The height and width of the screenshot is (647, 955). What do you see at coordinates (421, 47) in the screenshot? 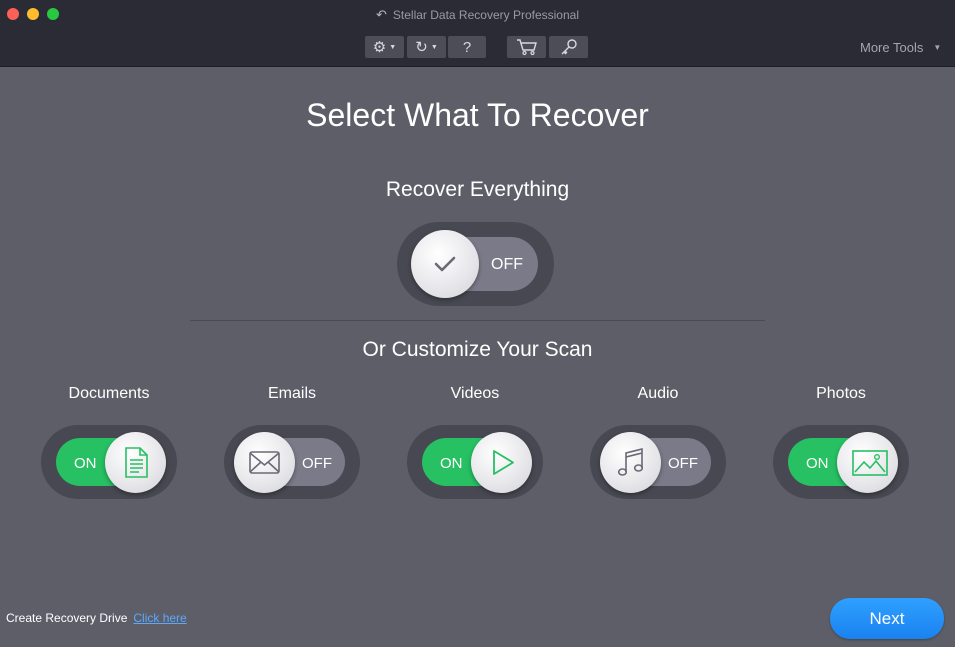
I see `history-icon: ↻` at bounding box center [421, 47].